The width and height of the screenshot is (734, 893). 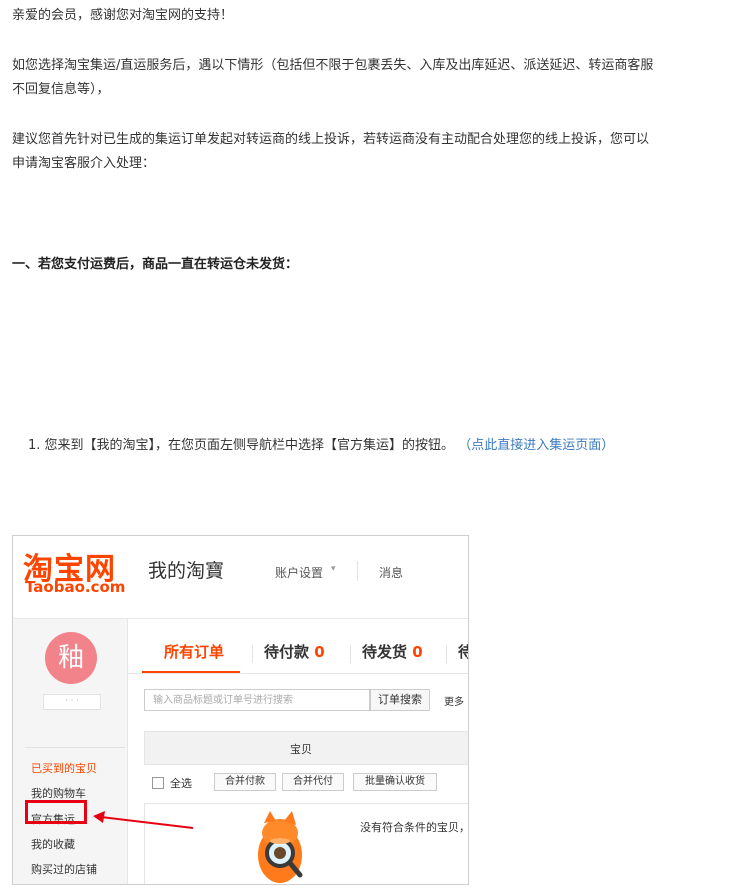 I want to click on section-1-title: 一、若您支付运费后，商品一直在转运仓未发货：, so click(x=155, y=264).